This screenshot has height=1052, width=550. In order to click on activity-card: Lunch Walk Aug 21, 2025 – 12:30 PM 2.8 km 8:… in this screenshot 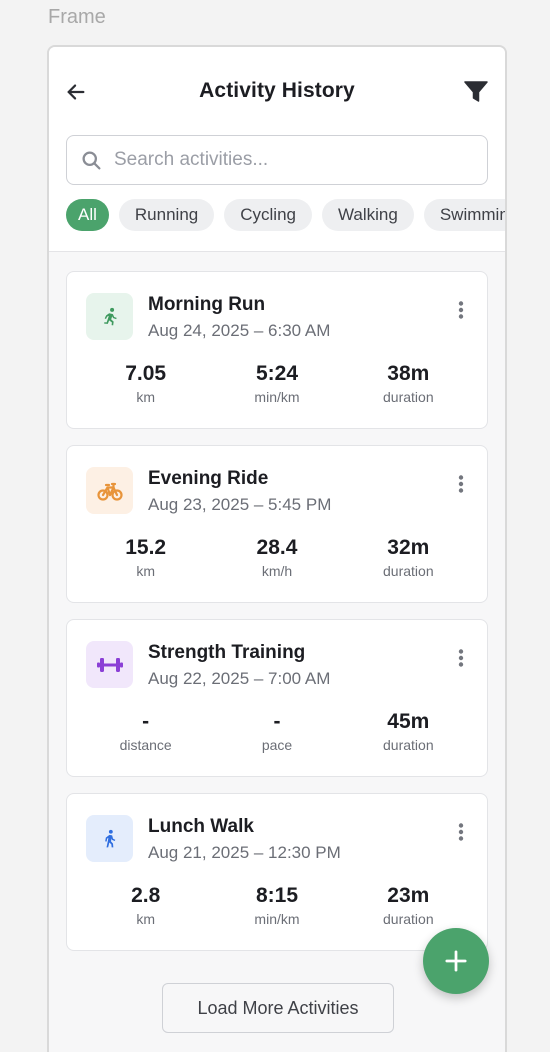, I will do `click(277, 872)`.